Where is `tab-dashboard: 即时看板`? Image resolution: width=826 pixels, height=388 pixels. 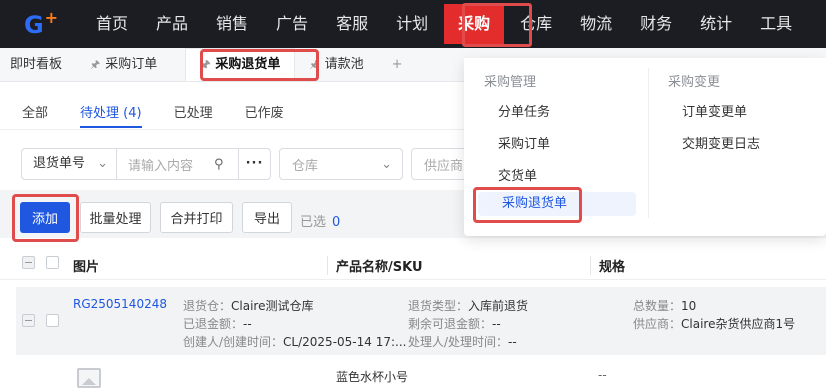
tab-dashboard: 即时看板 is located at coordinates (38, 64).